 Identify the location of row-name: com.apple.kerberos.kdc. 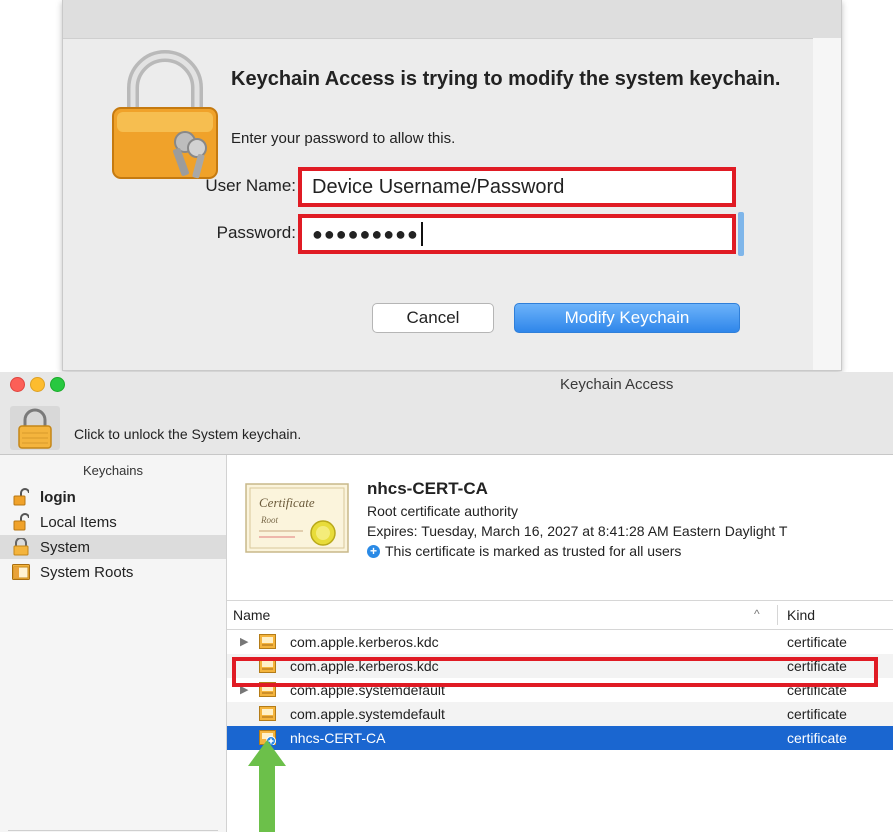
(364, 642).